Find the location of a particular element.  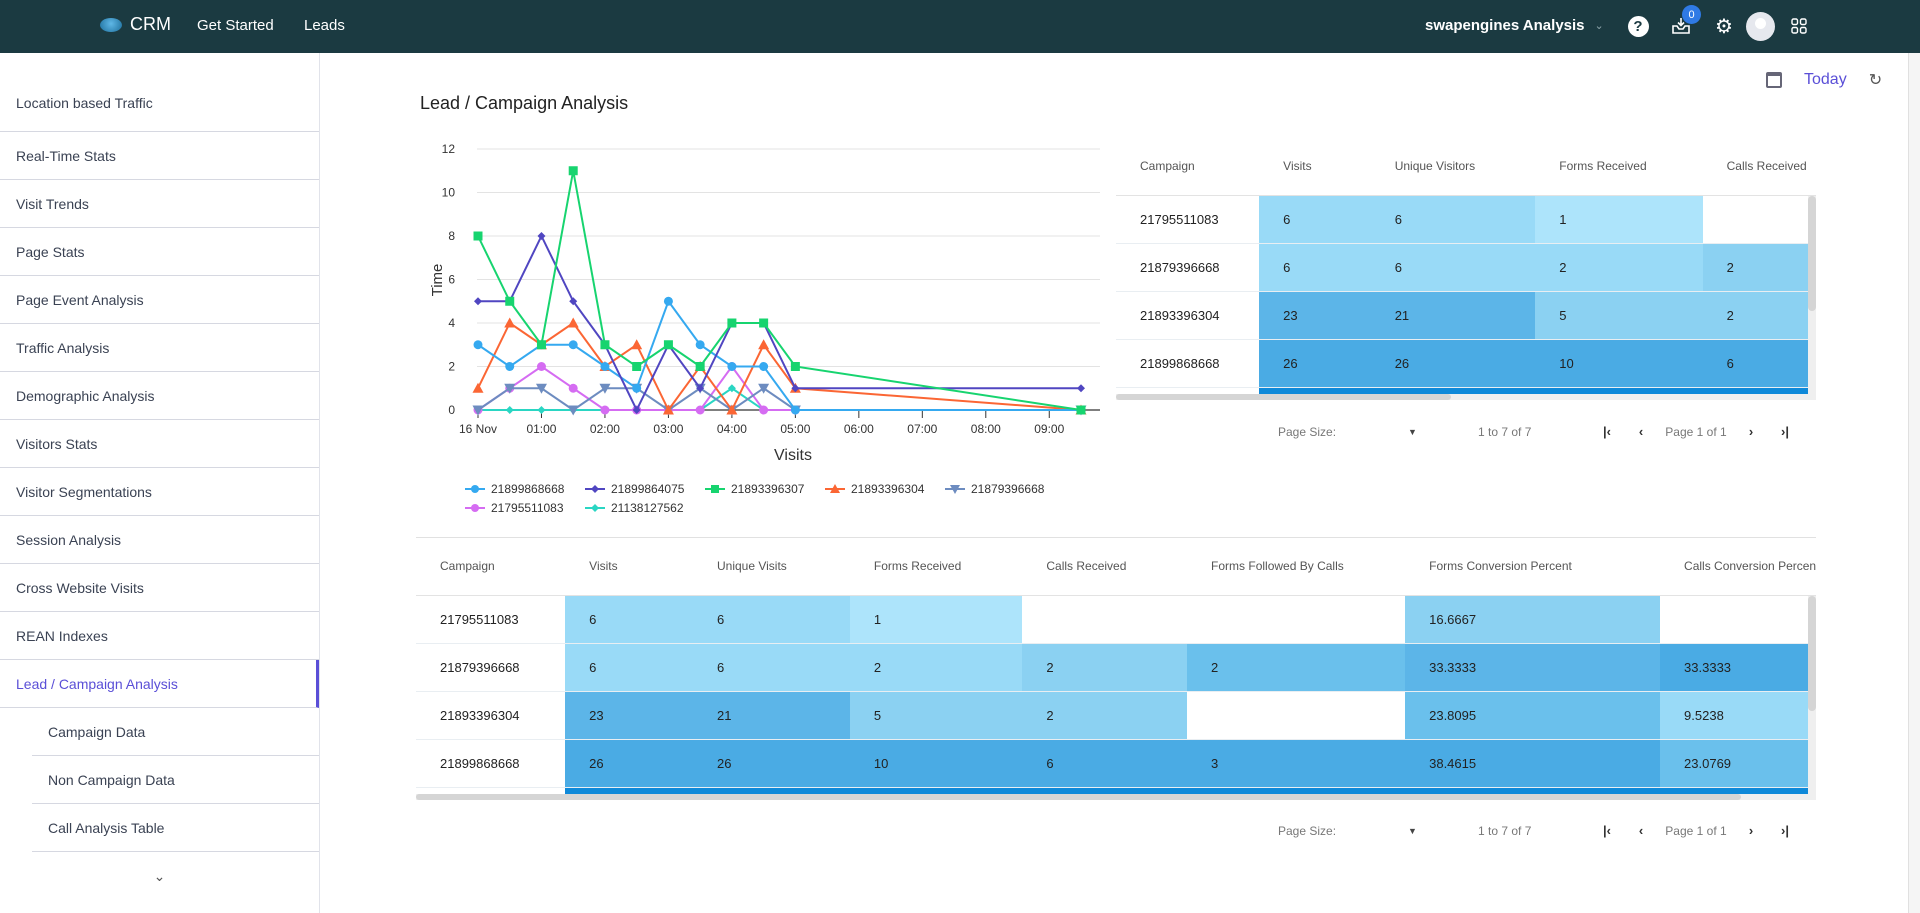

legend-item: 21879396668 is located at coordinates (995, 489).